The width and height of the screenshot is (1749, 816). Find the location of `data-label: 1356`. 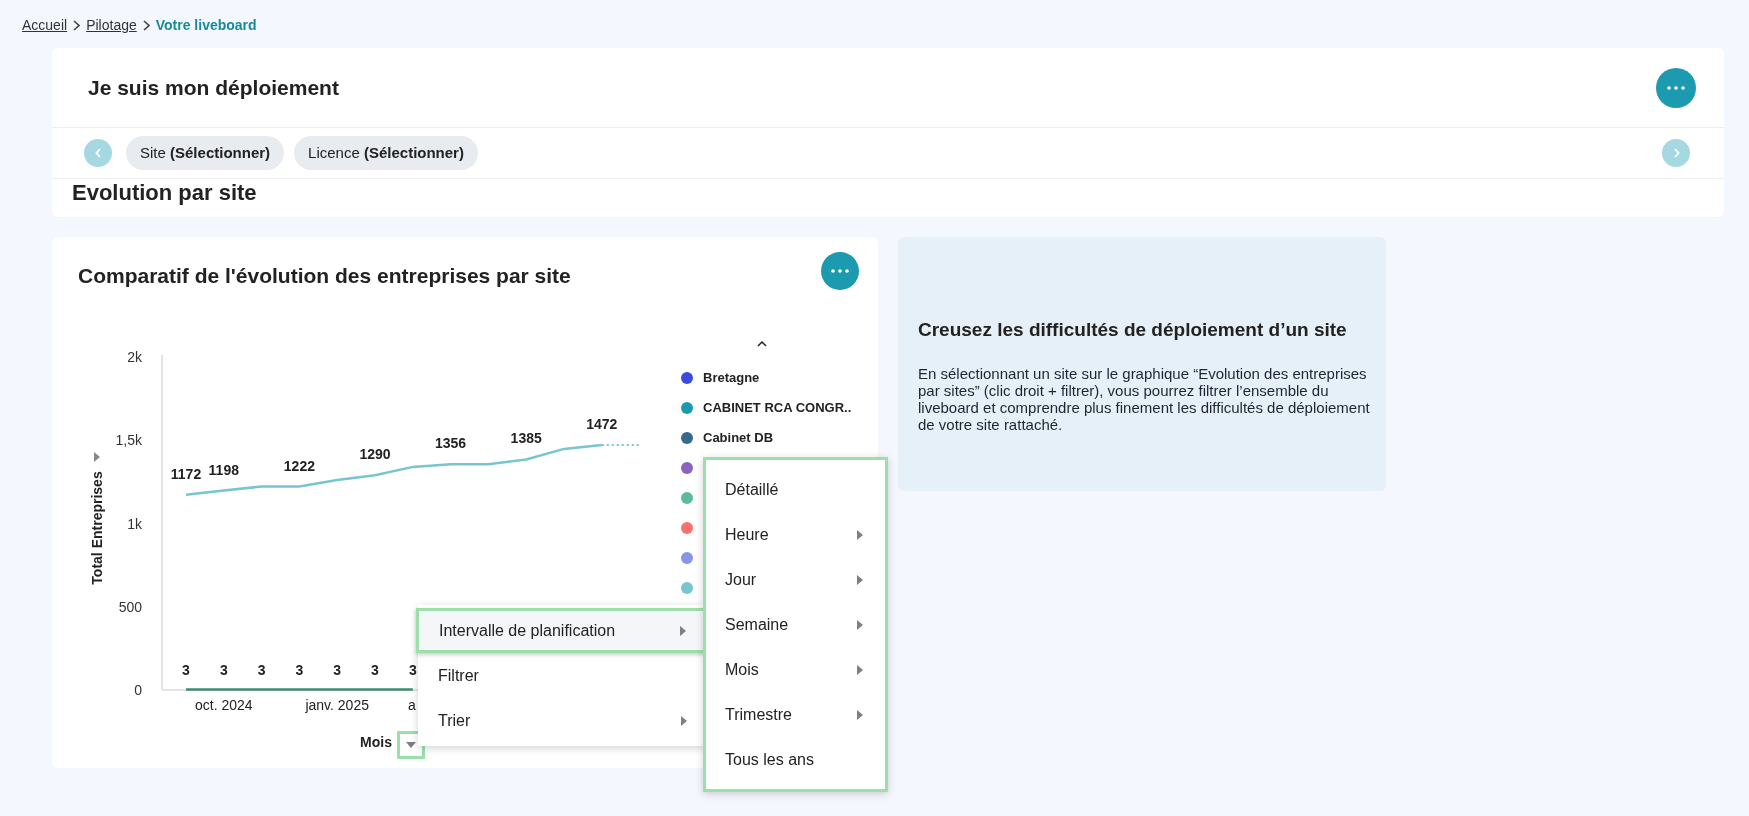

data-label: 1356 is located at coordinates (451, 443).